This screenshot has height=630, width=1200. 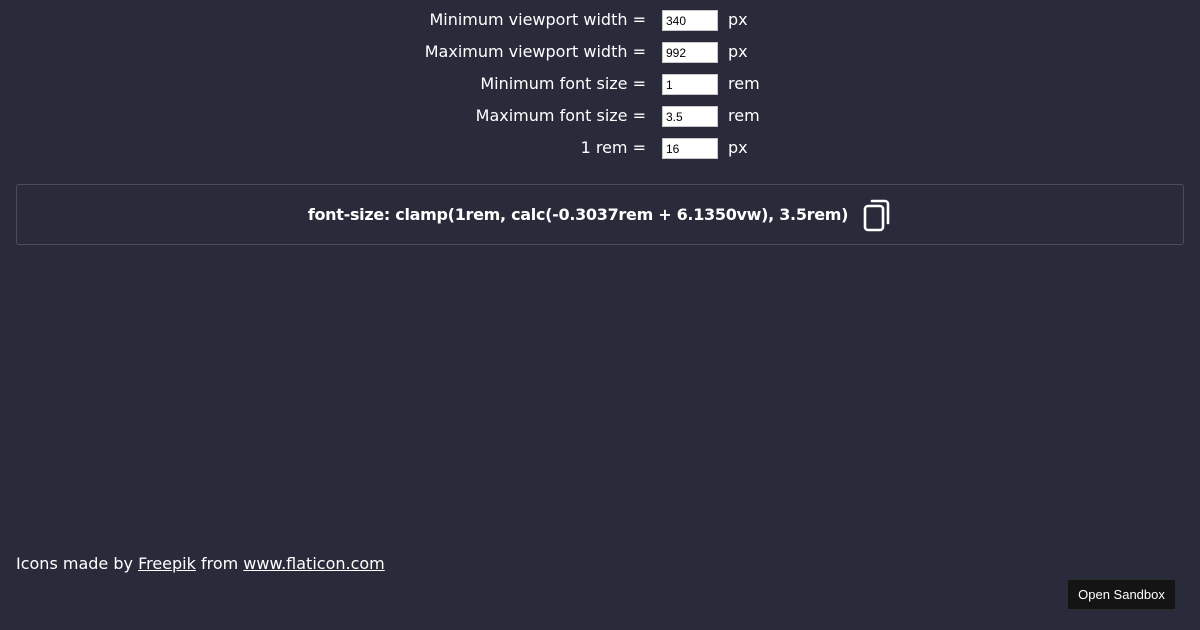 I want to click on min-font-row: Minimum font size = rem, so click(x=600, y=88).